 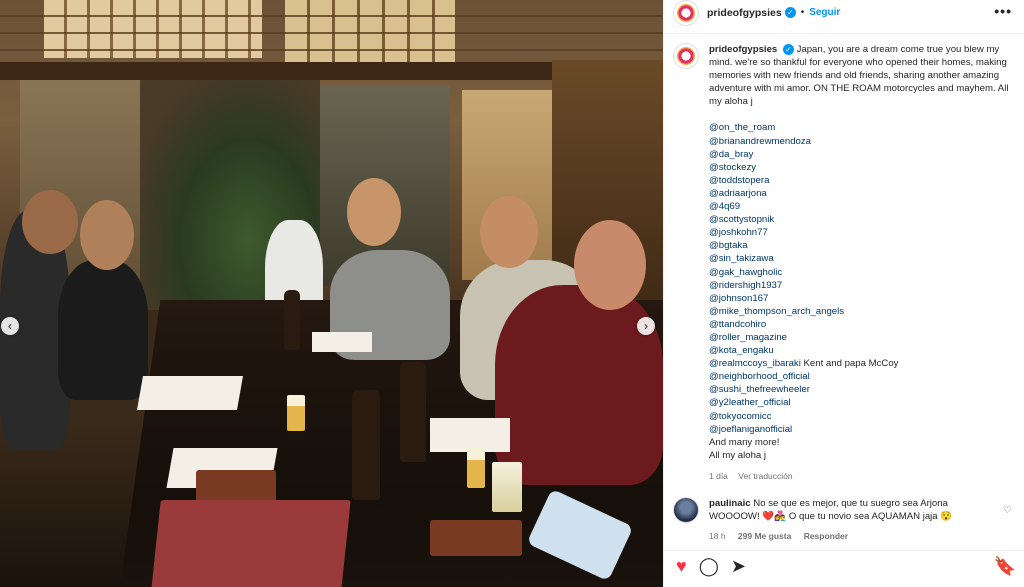 I want to click on comment-age: 18 h, so click(x=717, y=536).